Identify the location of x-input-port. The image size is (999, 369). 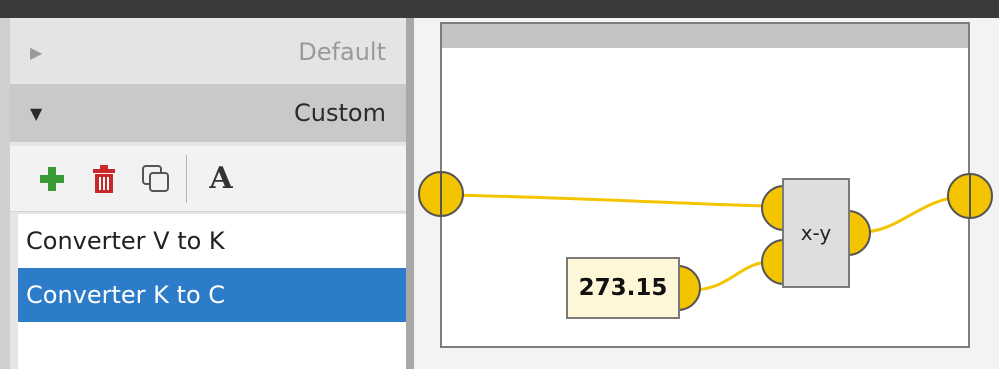
(773, 208).